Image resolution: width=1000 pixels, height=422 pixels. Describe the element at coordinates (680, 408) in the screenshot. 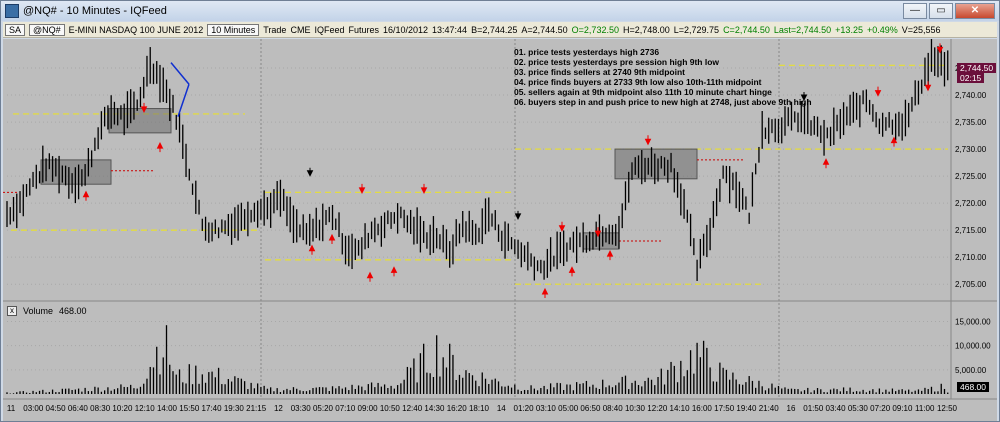

I see `time-tick-label: 14:10` at that location.